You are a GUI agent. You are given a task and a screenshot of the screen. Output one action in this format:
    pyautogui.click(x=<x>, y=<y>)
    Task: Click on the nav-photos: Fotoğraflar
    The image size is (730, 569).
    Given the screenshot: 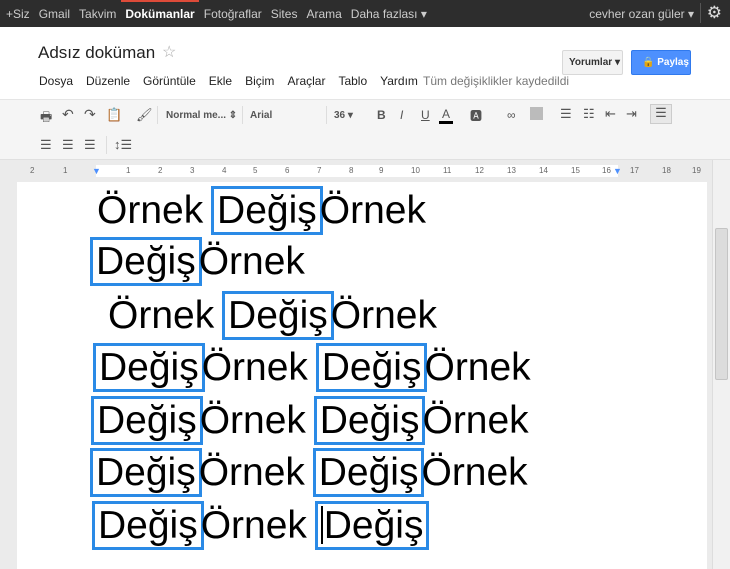 What is the action you would take?
    pyautogui.click(x=233, y=14)
    